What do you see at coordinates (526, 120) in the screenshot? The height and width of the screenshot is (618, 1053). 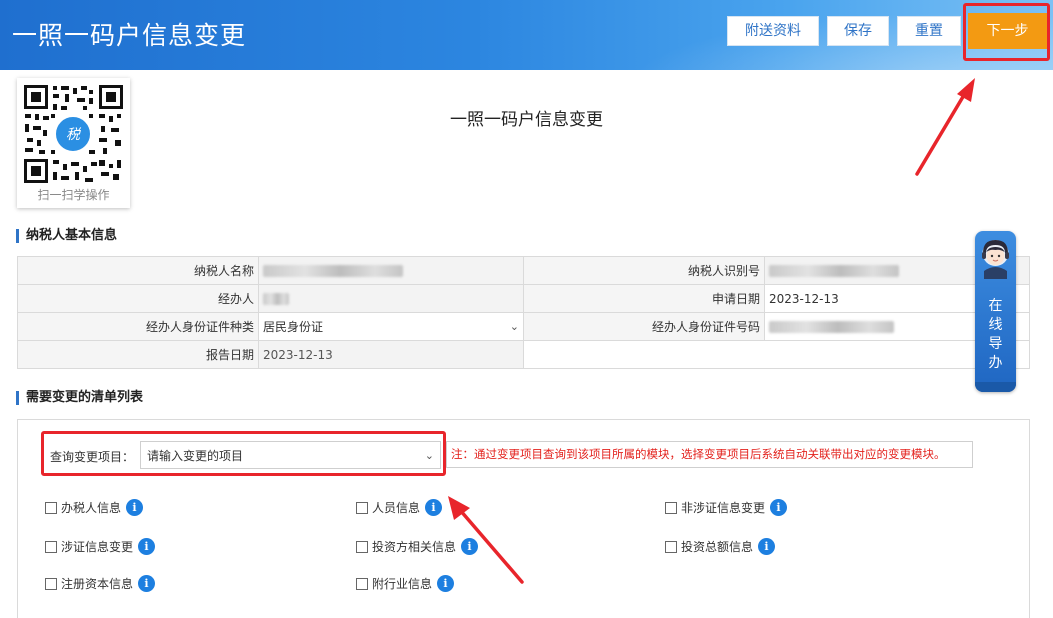 I see `page-title: 一照一码户信息变更` at bounding box center [526, 120].